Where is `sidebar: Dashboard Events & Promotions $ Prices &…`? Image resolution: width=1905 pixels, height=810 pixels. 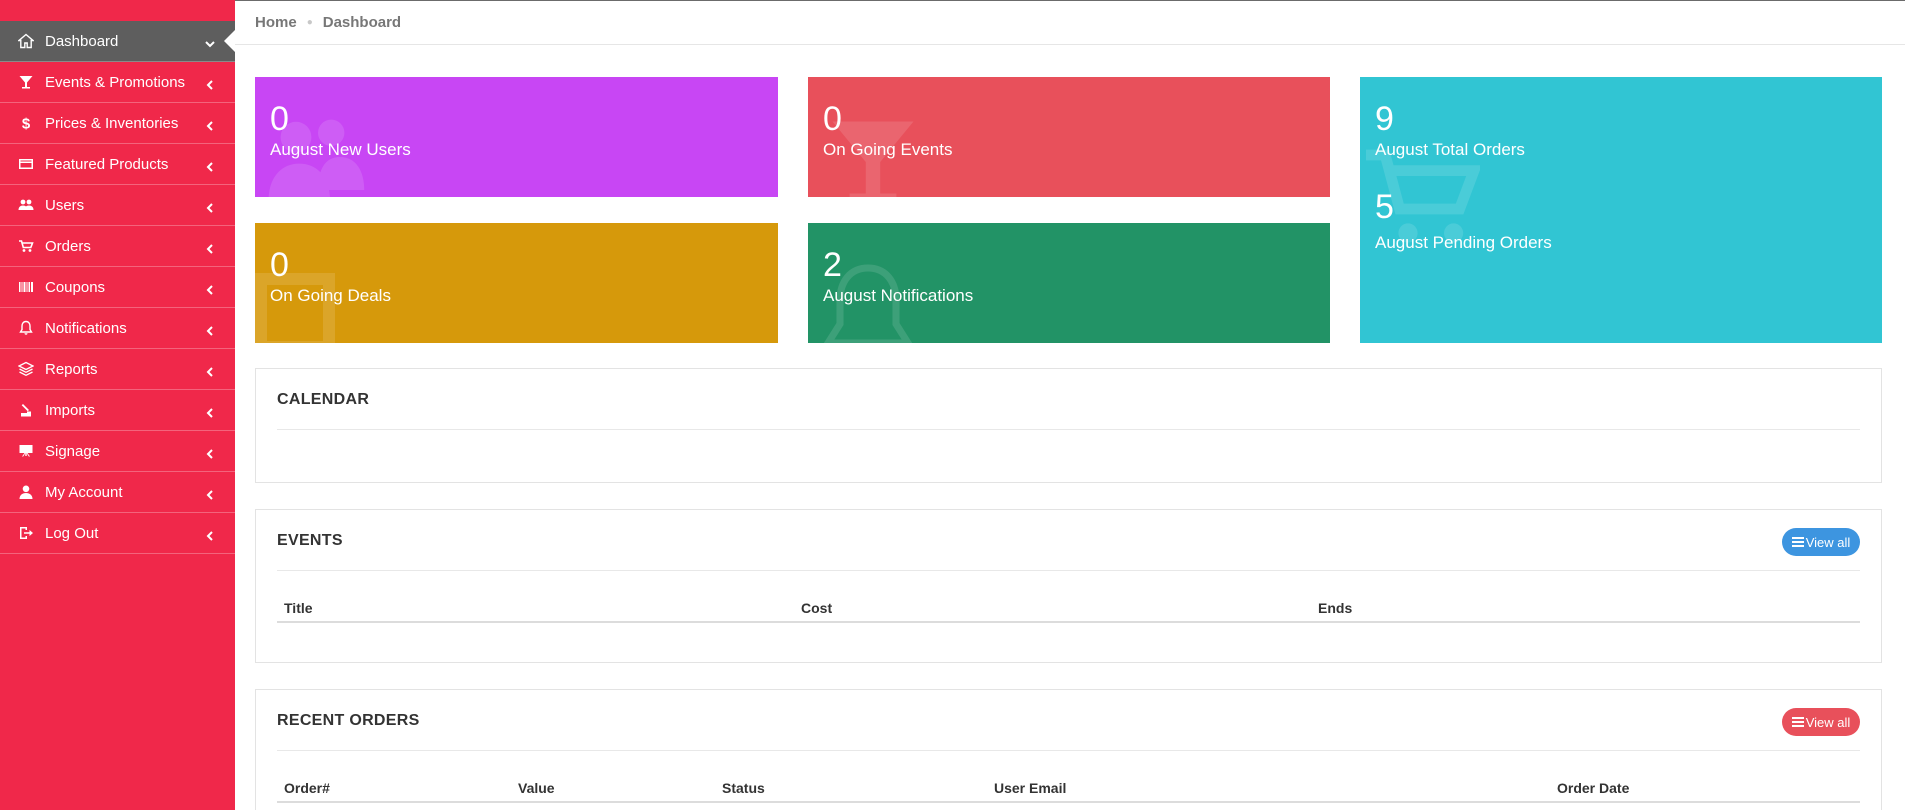
sidebar: Dashboard Events & Promotions $ Prices &… is located at coordinates (118, 405).